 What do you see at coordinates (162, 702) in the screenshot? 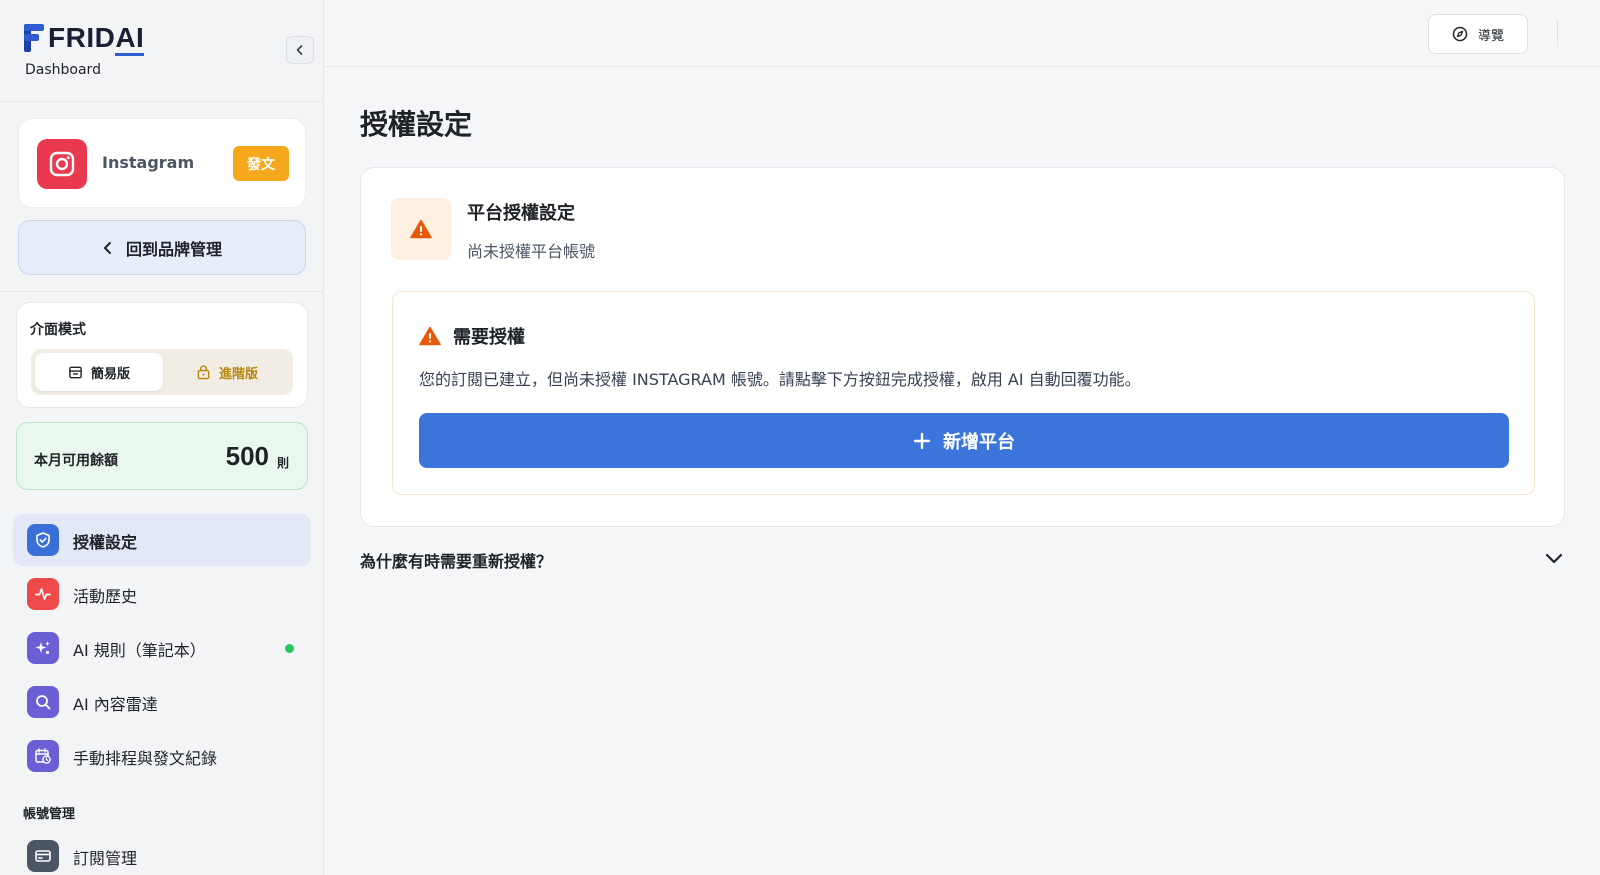
I see `sidebar-item-ai-radar: AI 內容雷達` at bounding box center [162, 702].